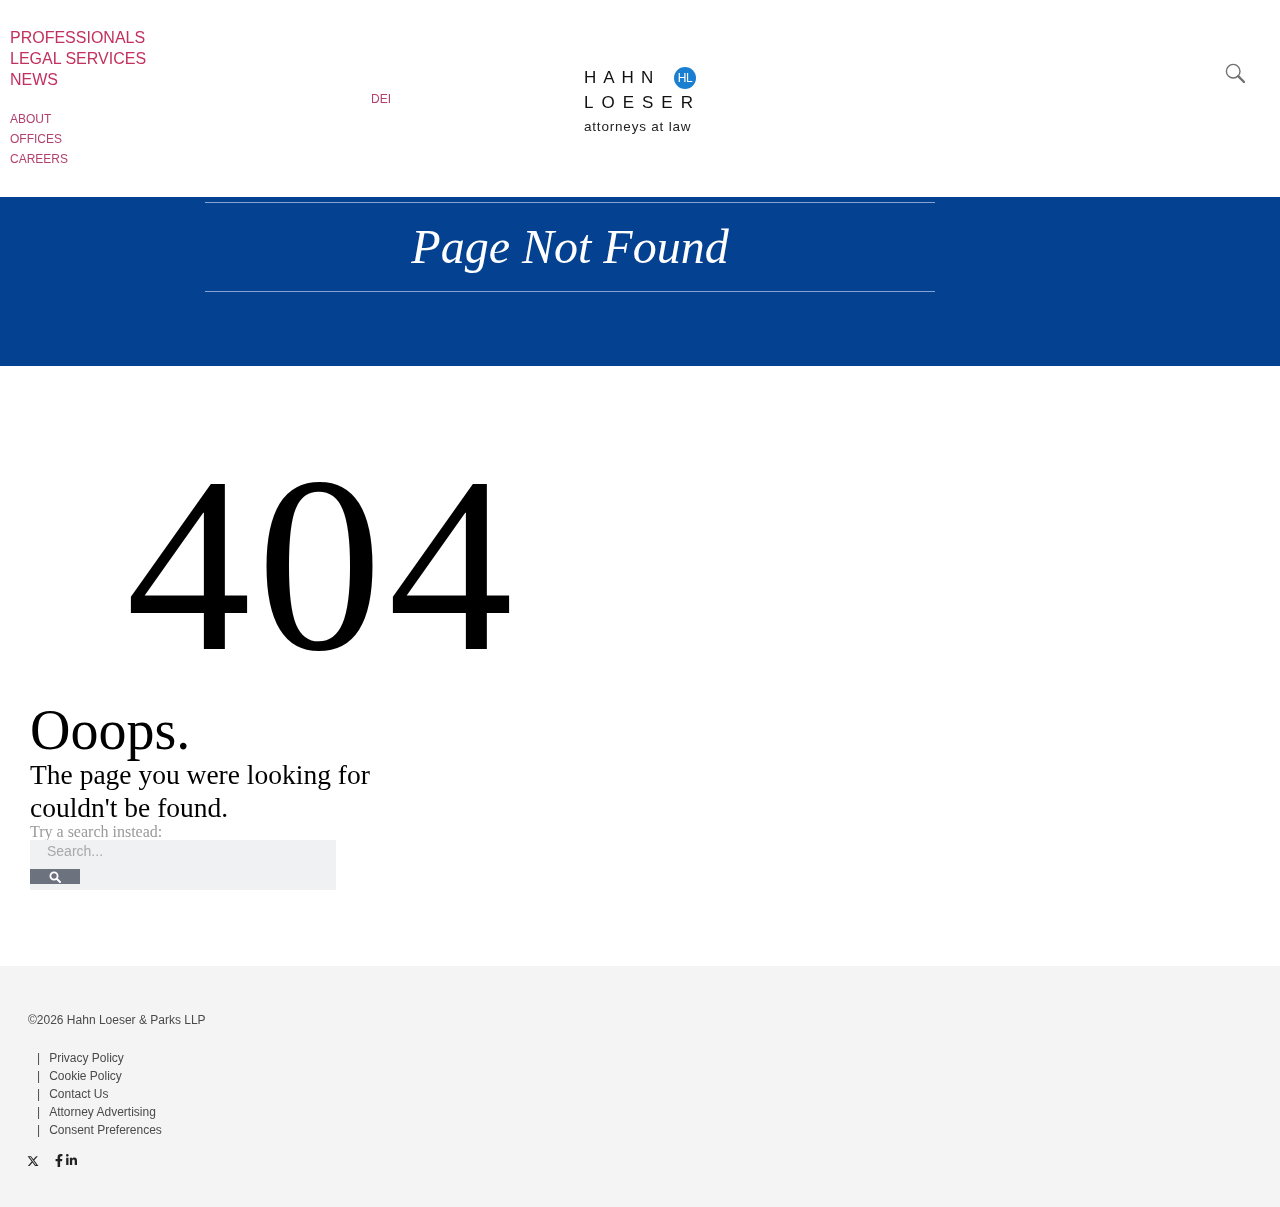  Describe the element at coordinates (86, 1058) in the screenshot. I see `footer-link: Privacy Policy` at that location.